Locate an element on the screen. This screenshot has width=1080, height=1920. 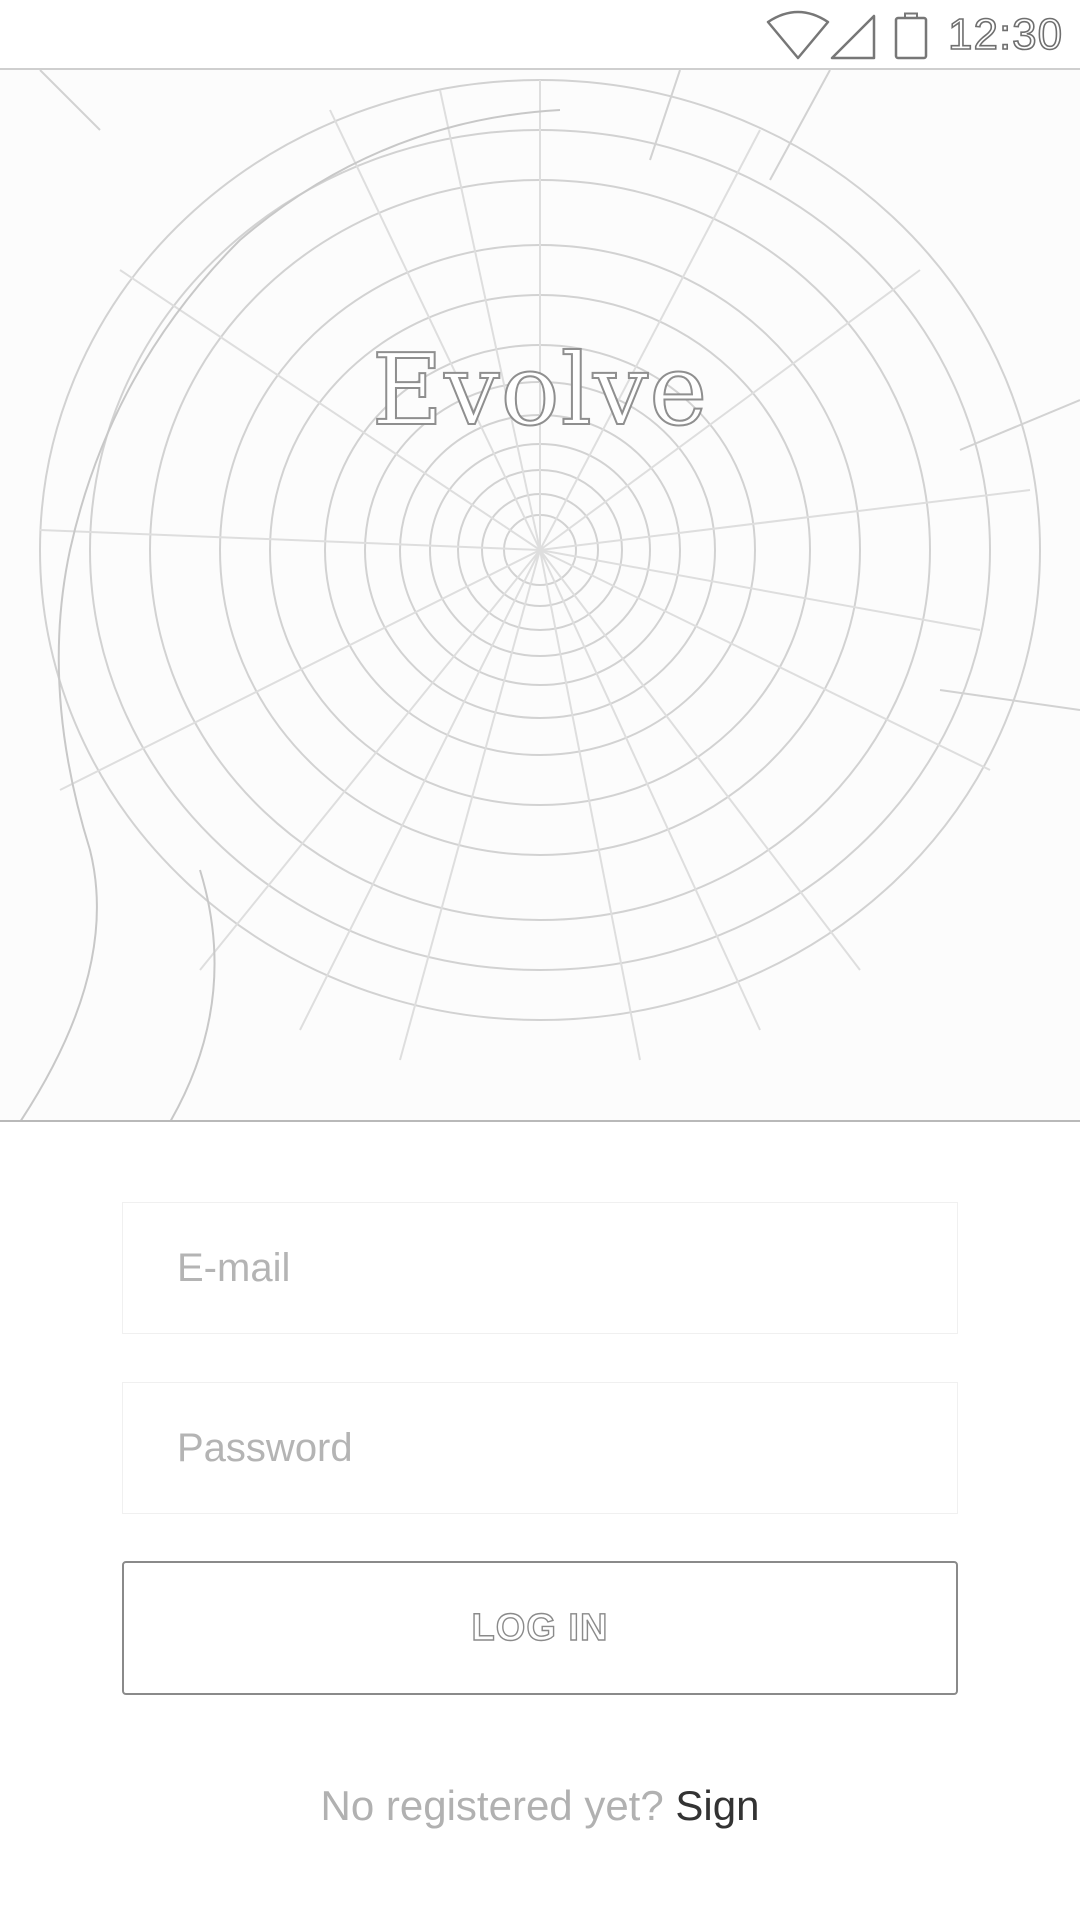
login-button: LOG IN is located at coordinates (540, 1628).